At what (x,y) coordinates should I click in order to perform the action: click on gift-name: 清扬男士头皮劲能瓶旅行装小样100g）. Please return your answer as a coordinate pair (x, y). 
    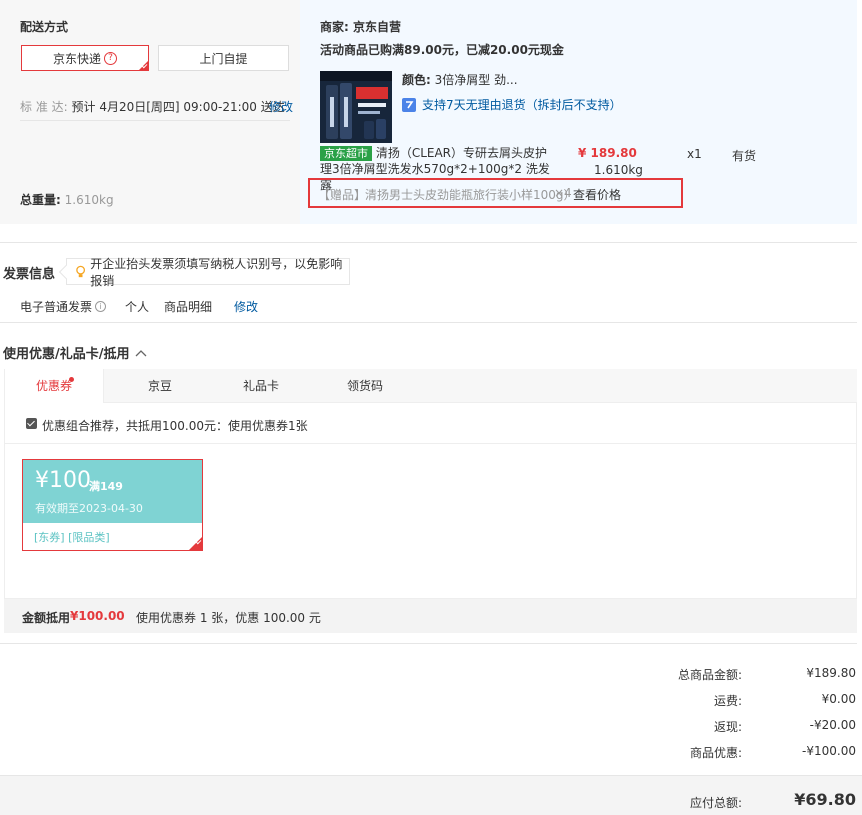
    Looking at the image, I should click on (470, 194).